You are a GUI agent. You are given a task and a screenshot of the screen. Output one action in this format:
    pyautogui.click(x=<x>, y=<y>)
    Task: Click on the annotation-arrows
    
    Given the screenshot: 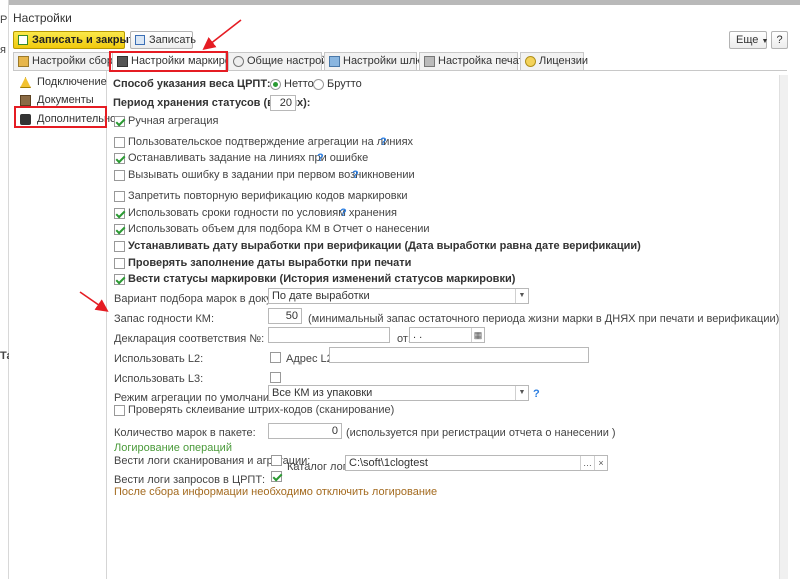 What is the action you would take?
    pyautogui.click(x=160, y=165)
    